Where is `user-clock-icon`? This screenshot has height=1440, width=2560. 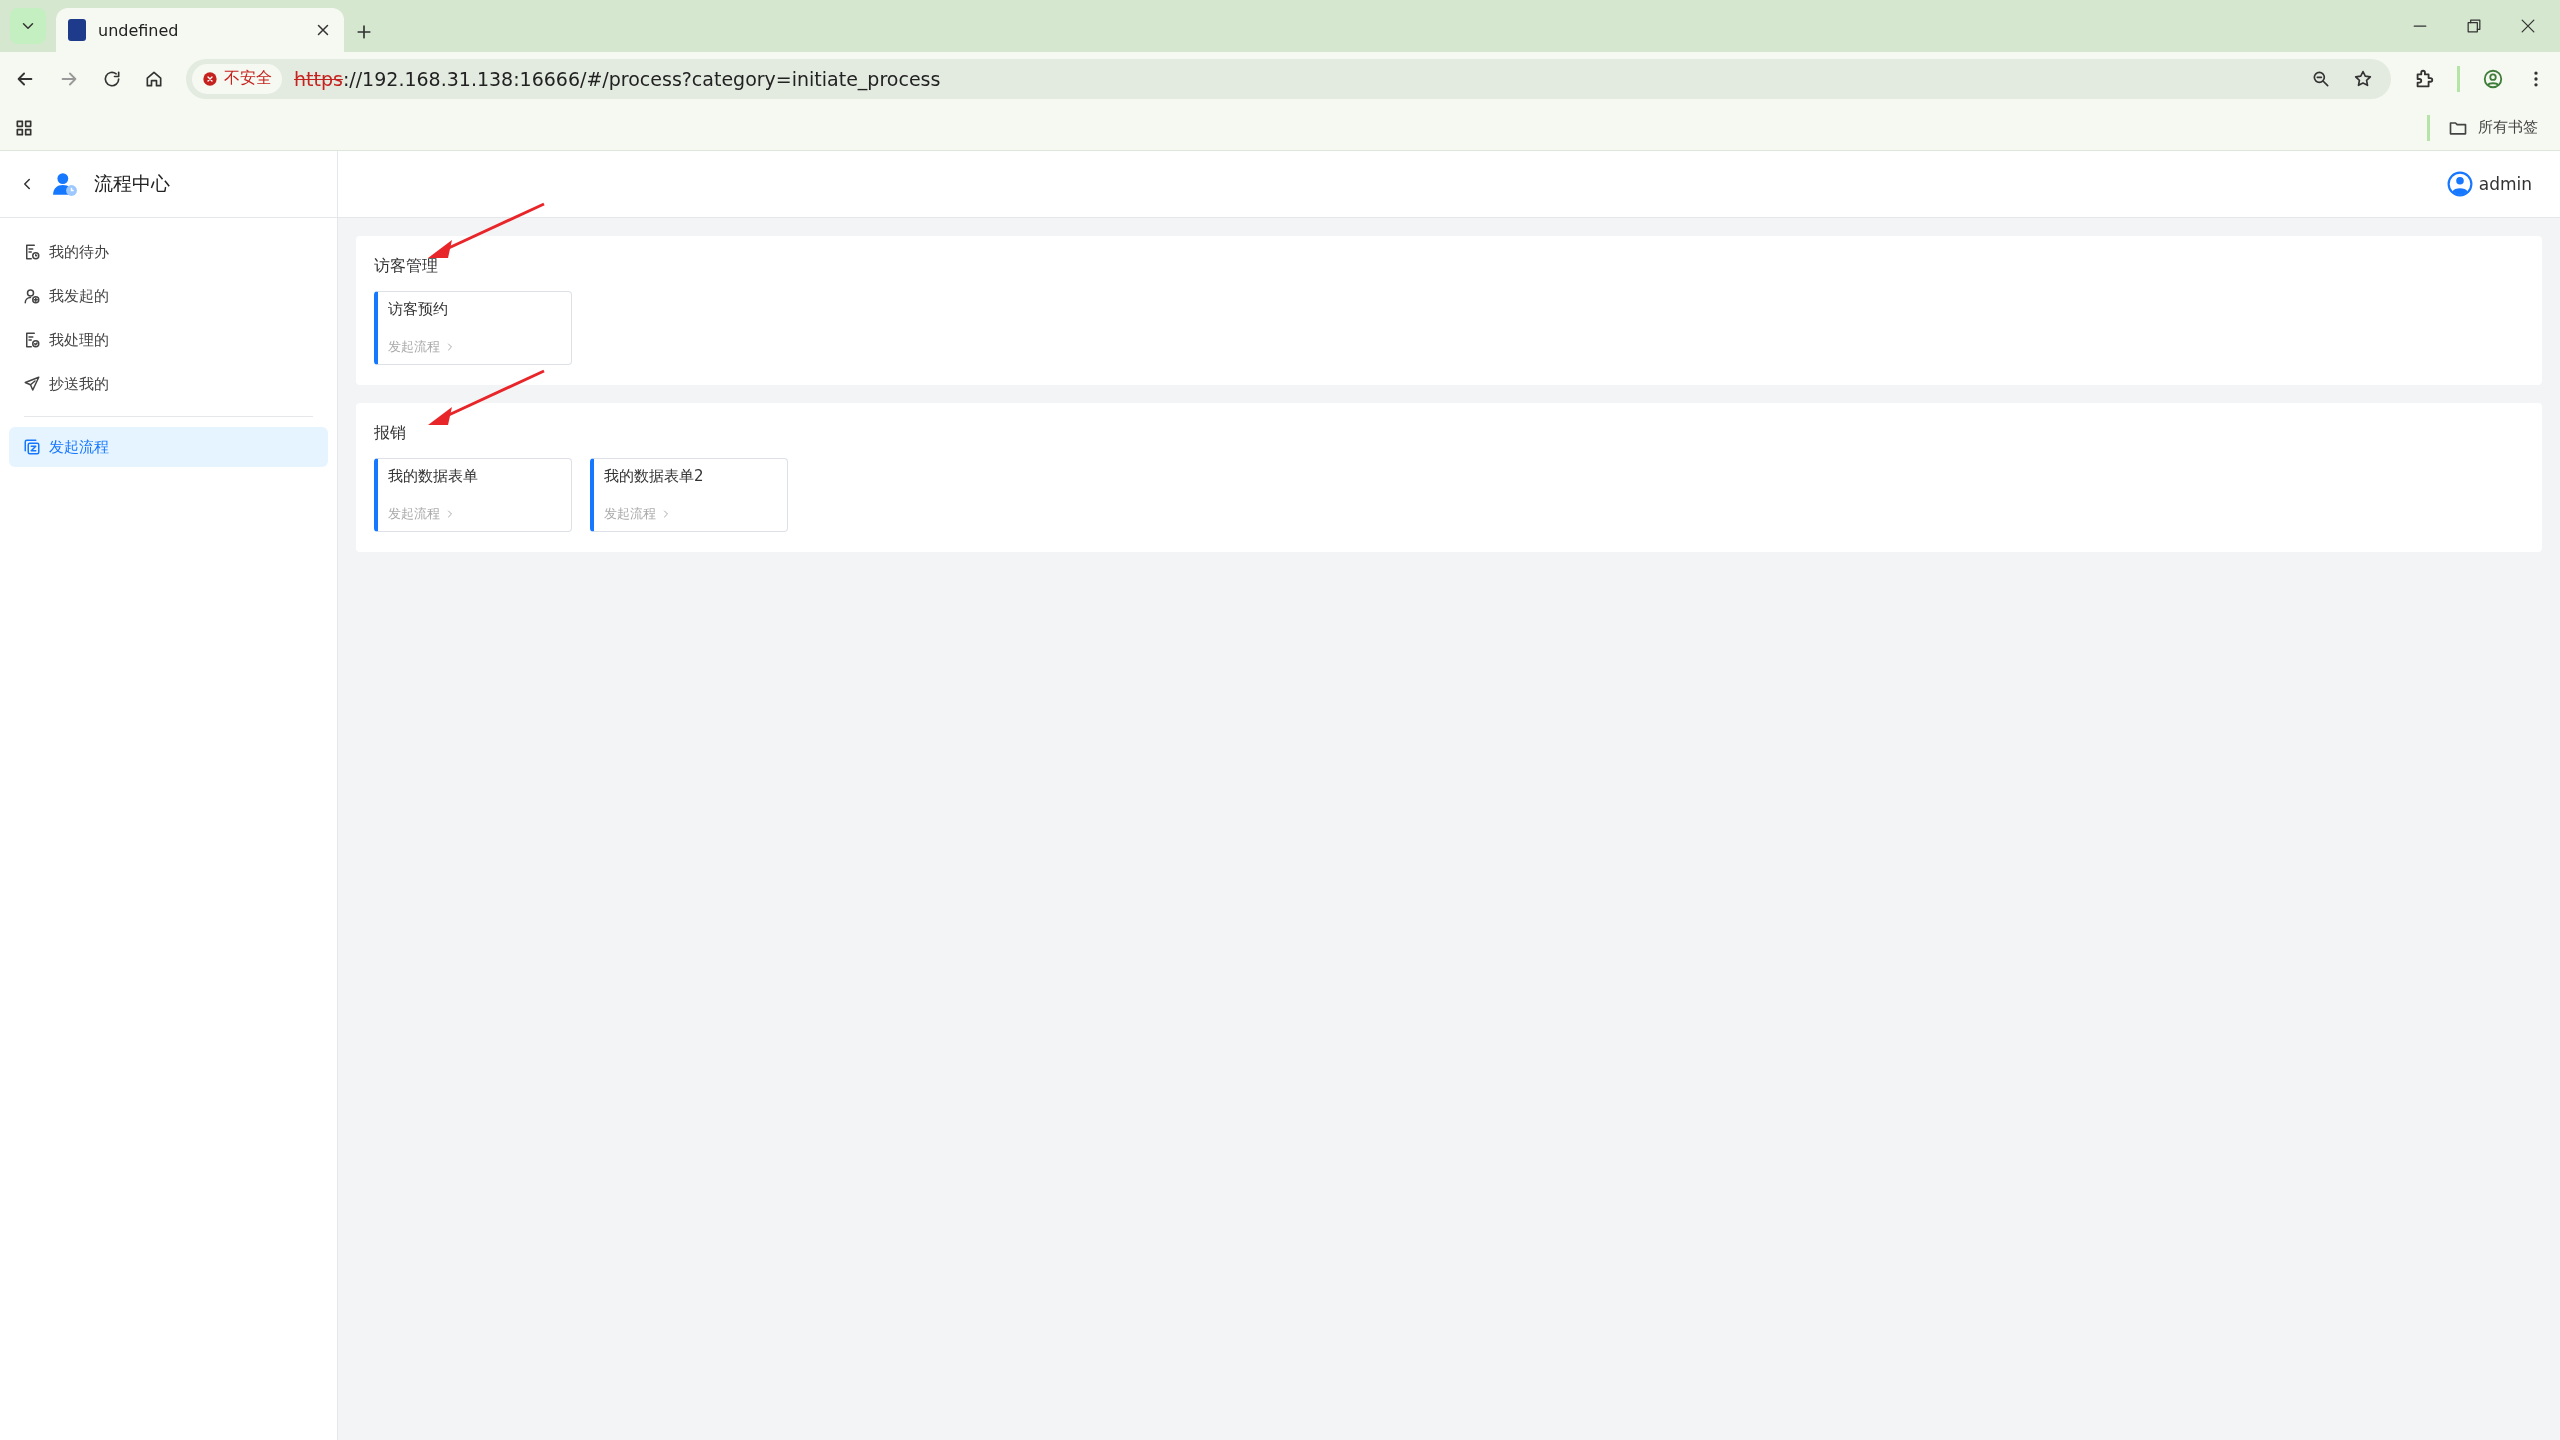
user-clock-icon is located at coordinates (65, 184).